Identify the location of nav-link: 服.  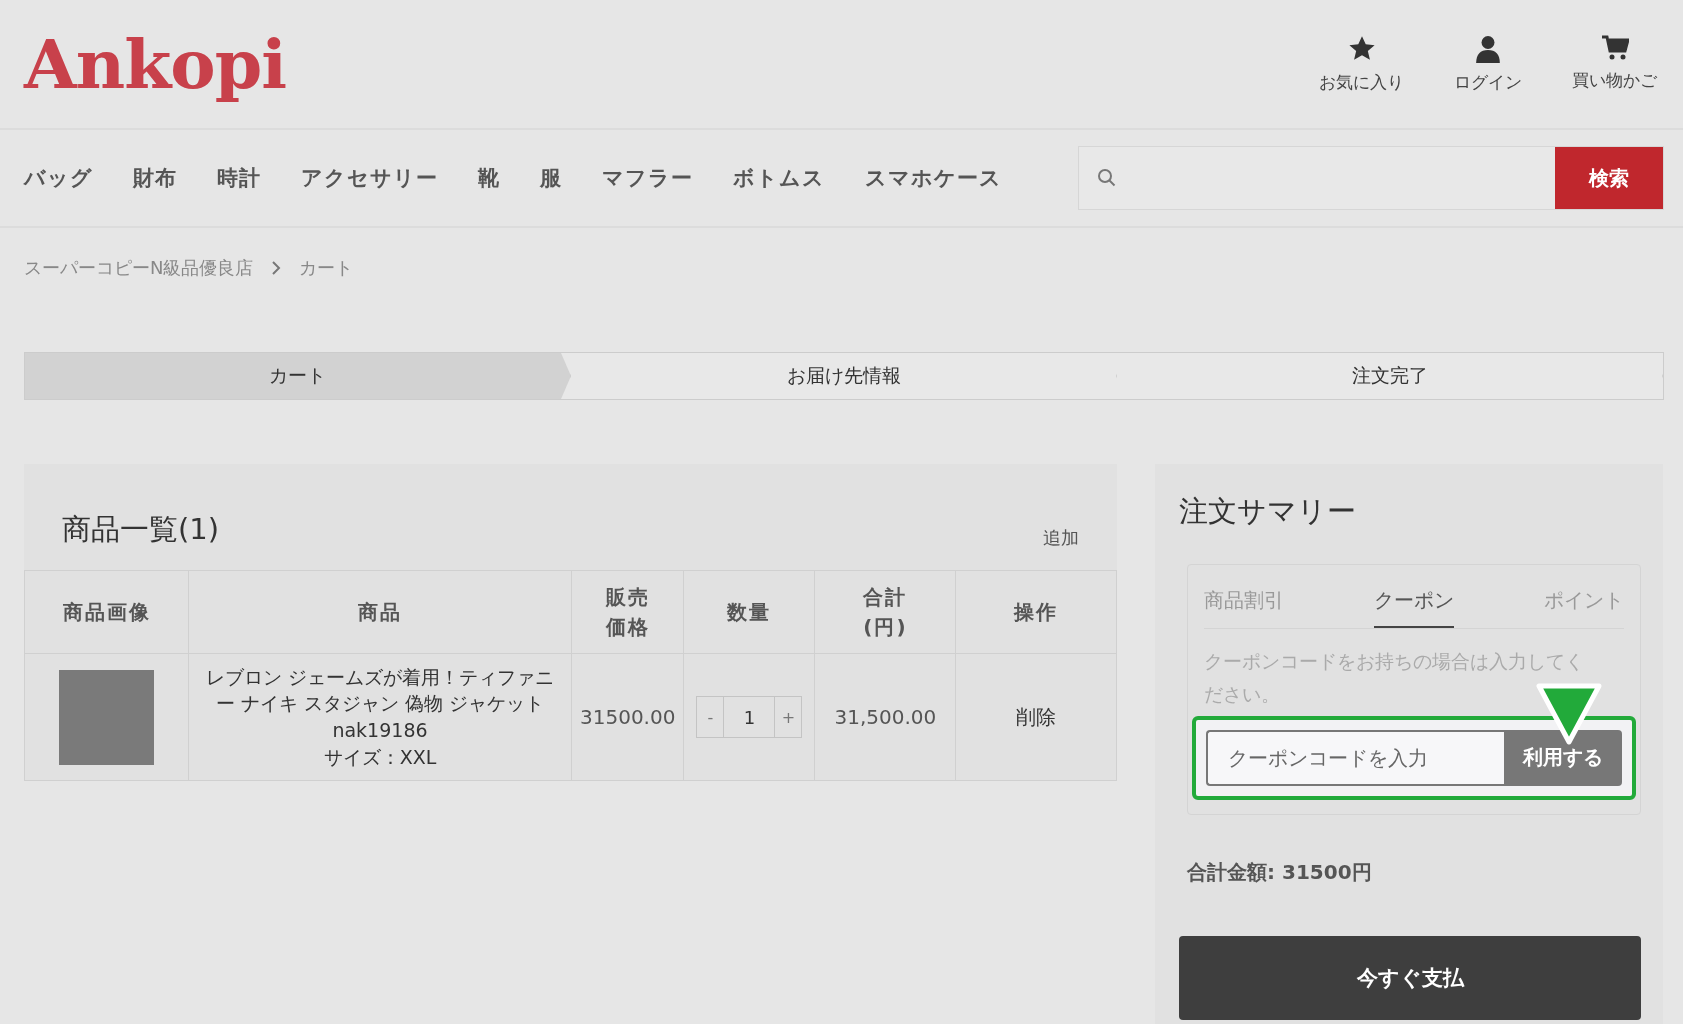
(551, 178).